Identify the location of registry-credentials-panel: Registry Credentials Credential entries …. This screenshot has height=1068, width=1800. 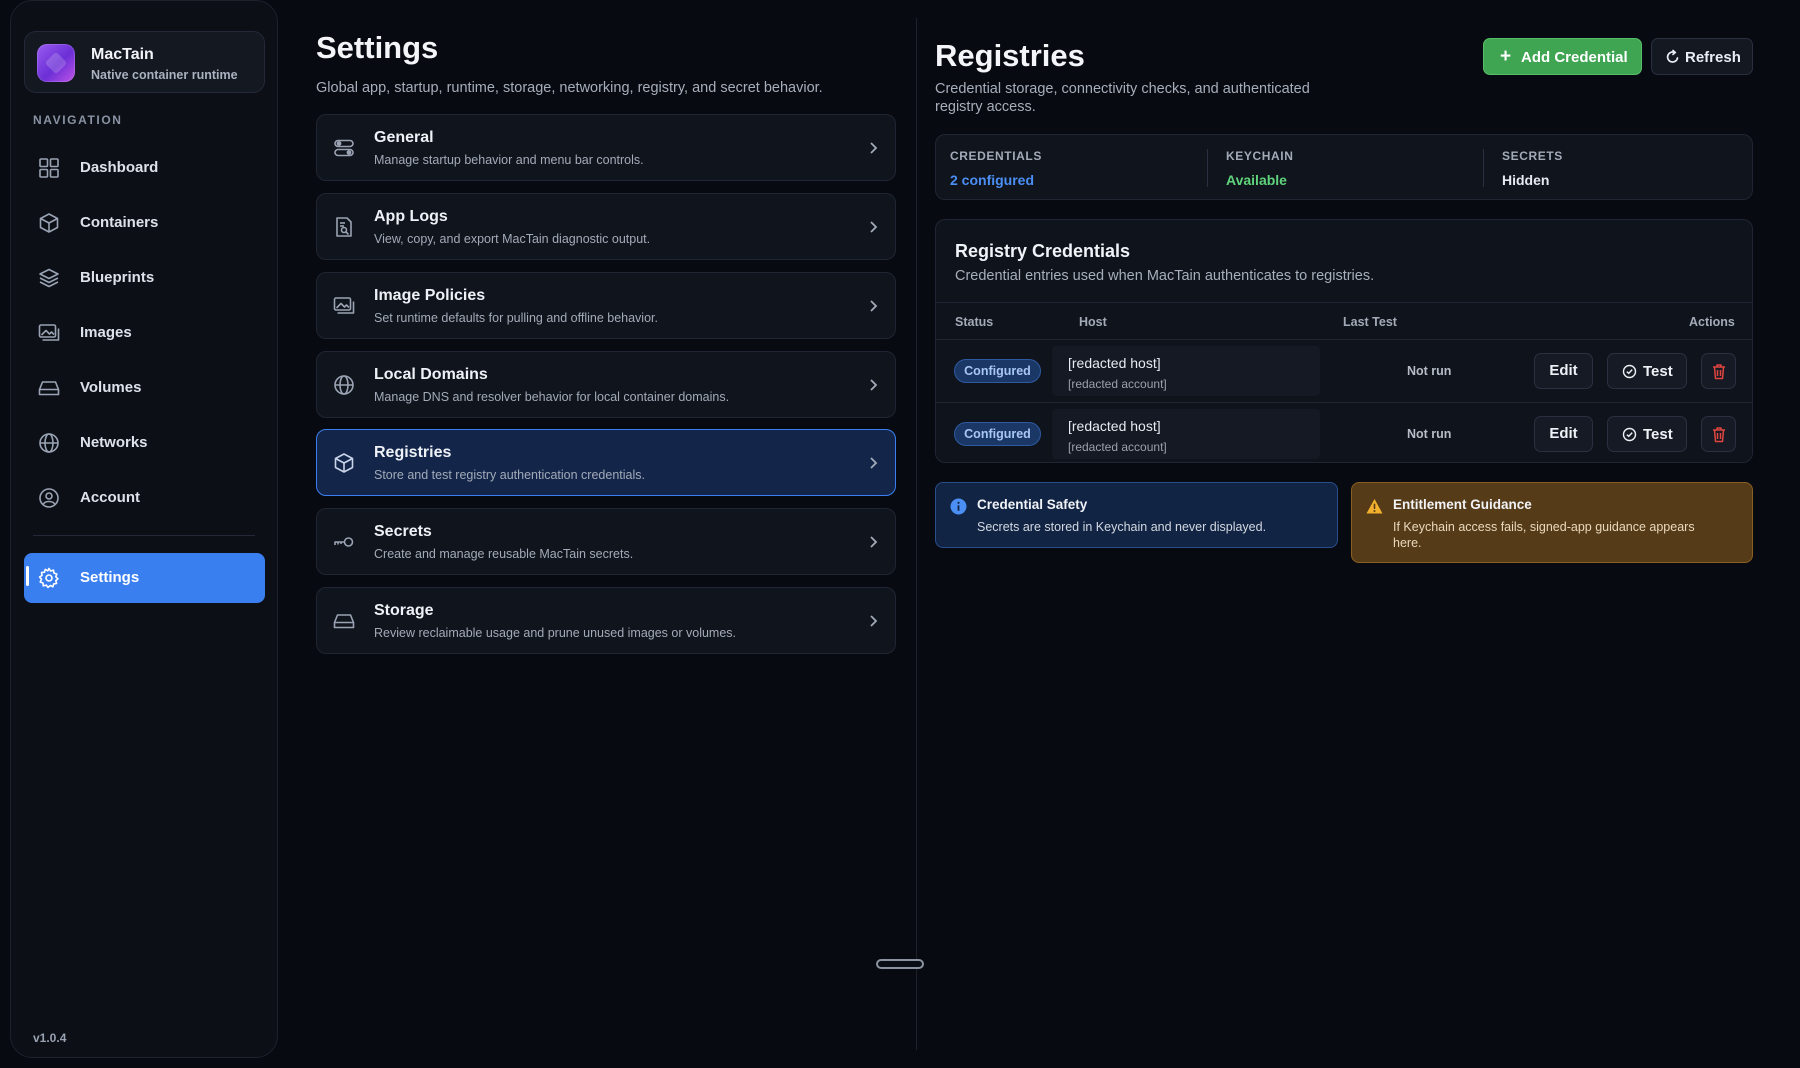
(1344, 341).